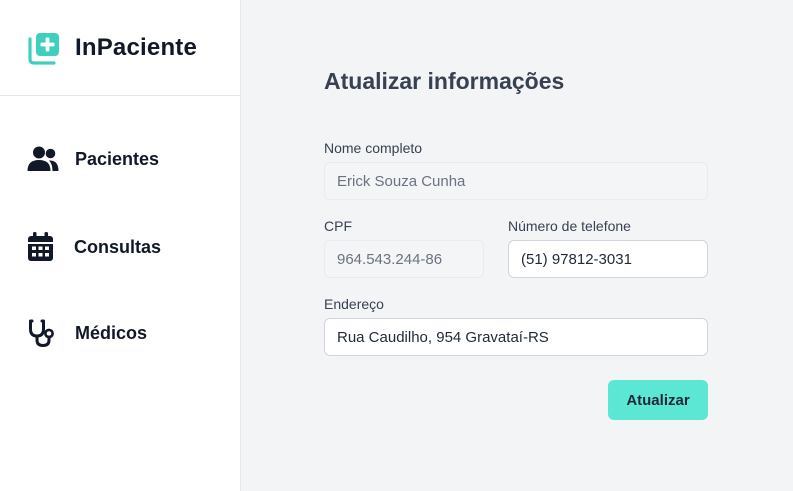  Describe the element at coordinates (43, 333) in the screenshot. I see `stethoscope-icon` at that location.